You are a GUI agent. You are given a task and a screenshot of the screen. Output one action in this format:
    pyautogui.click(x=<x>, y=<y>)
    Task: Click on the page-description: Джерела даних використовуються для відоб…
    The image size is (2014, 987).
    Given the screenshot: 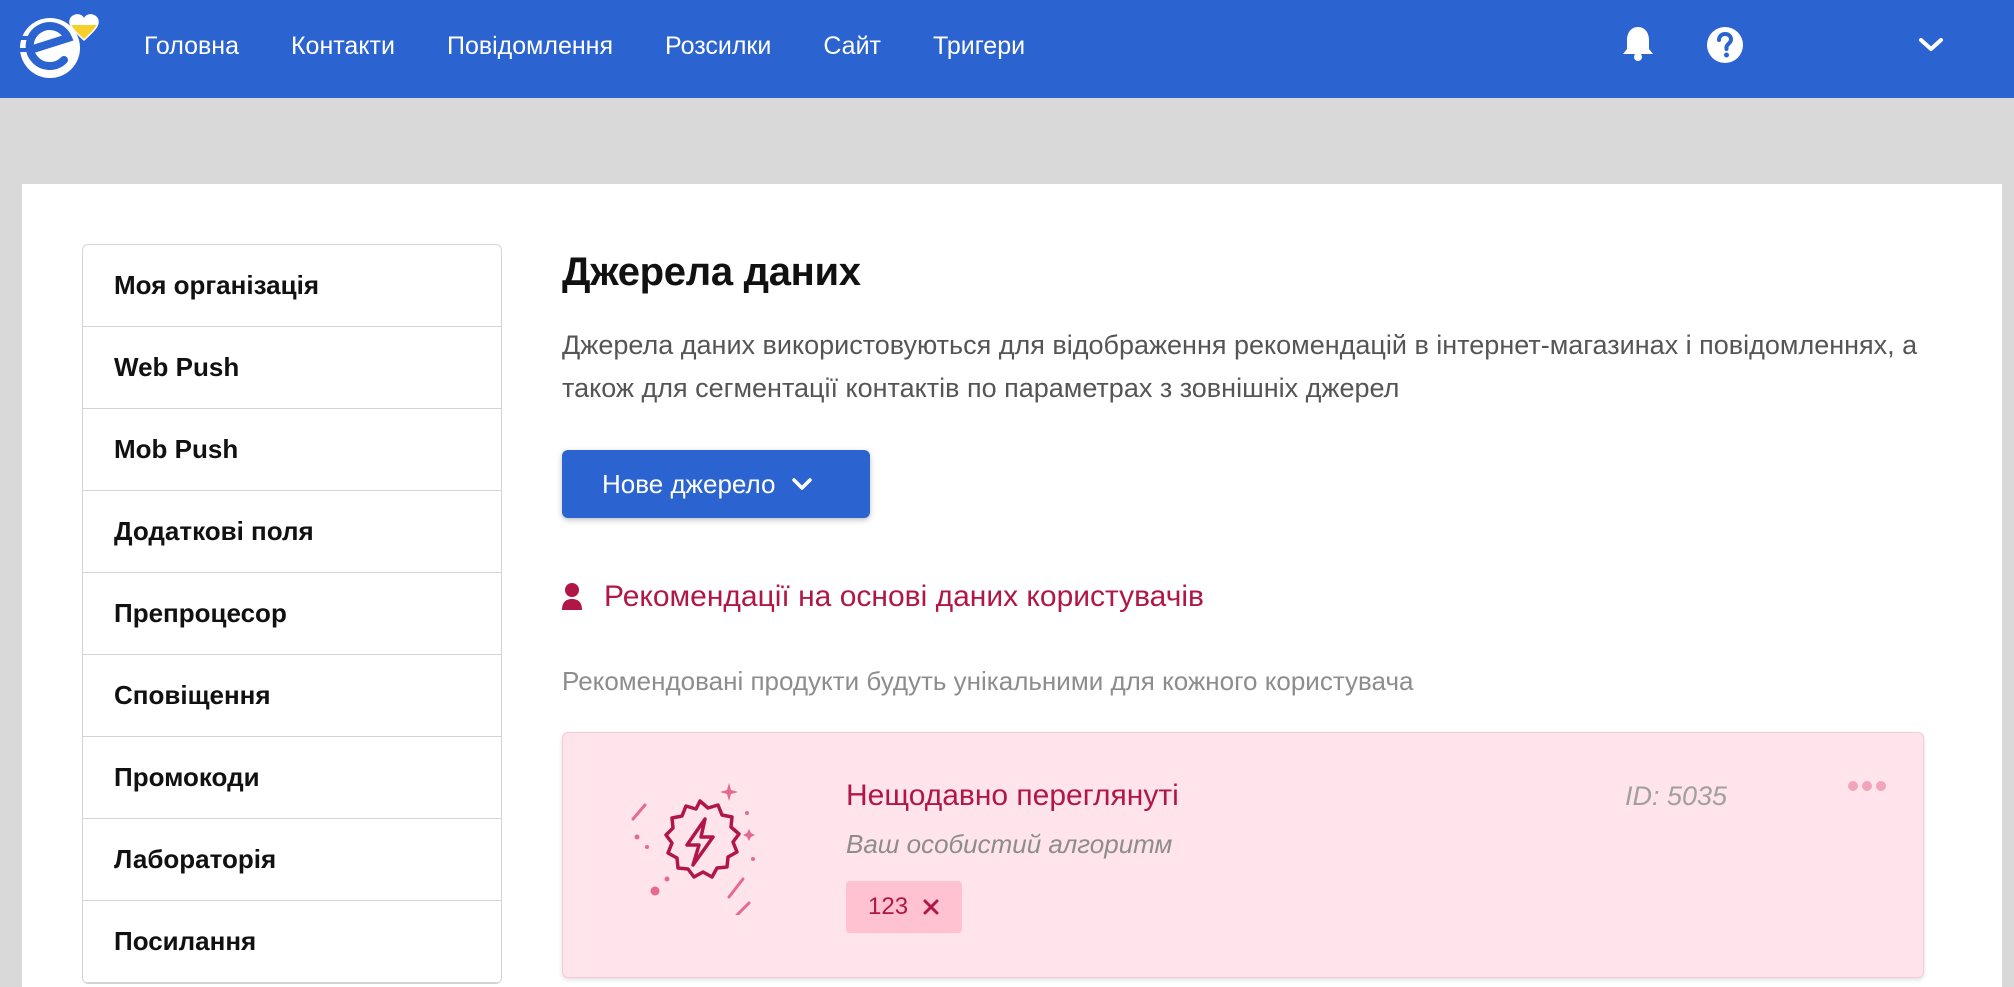 What is the action you would take?
    pyautogui.click(x=1240, y=366)
    